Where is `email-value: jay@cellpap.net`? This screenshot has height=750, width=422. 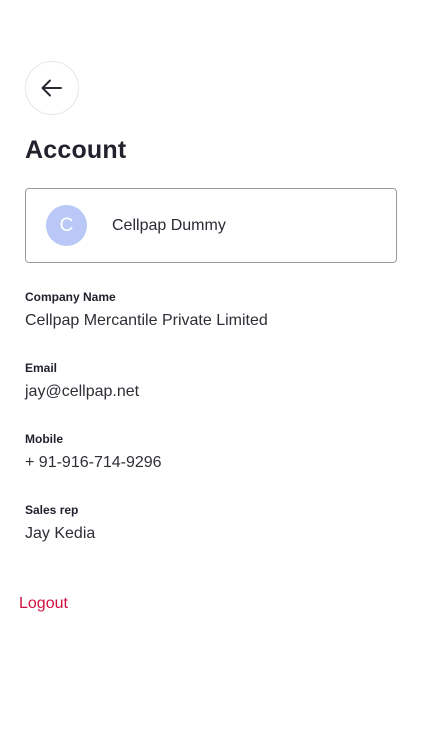 email-value: jay@cellpap.net is located at coordinates (82, 391).